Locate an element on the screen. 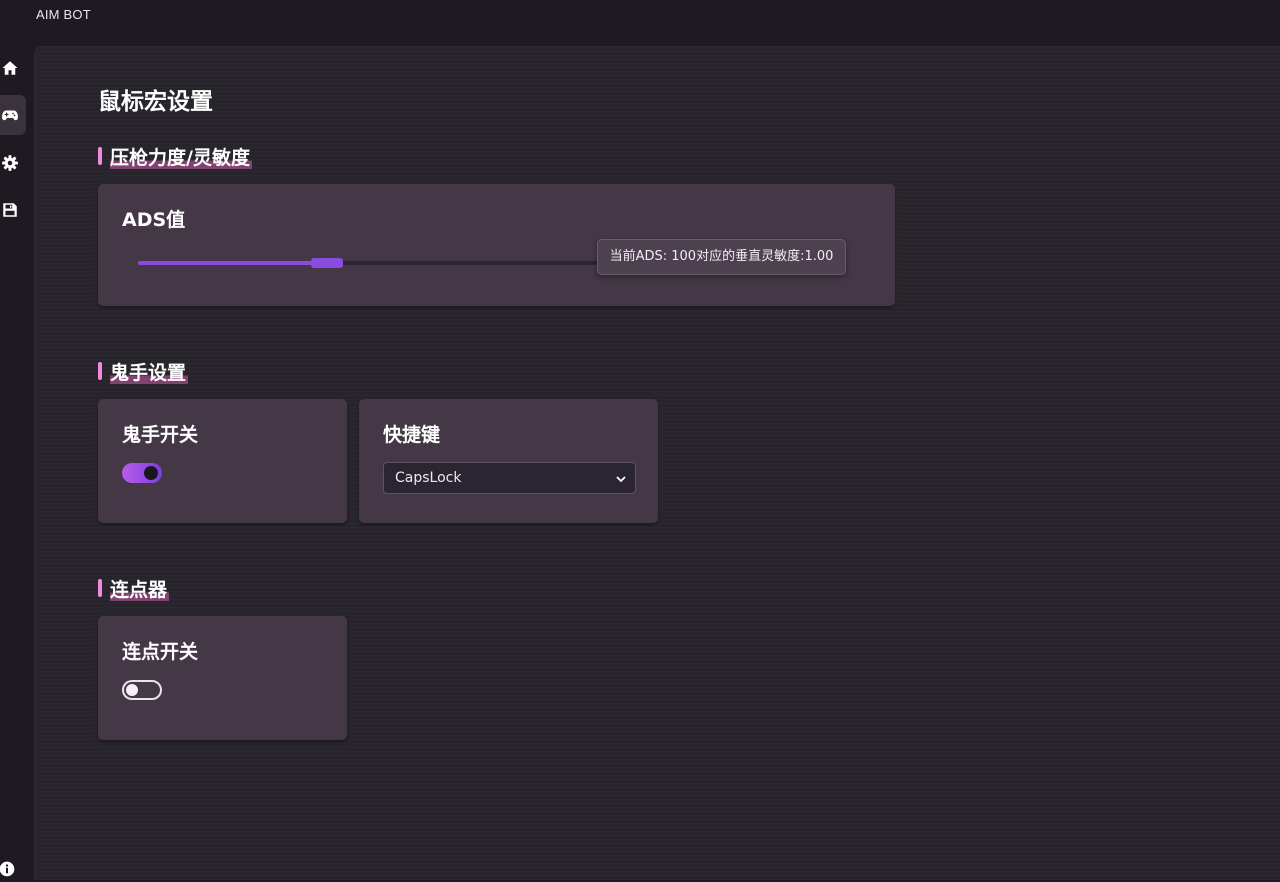 Image resolution: width=1280 pixels, height=882 pixels. ads-slider-fill is located at coordinates (232, 263).